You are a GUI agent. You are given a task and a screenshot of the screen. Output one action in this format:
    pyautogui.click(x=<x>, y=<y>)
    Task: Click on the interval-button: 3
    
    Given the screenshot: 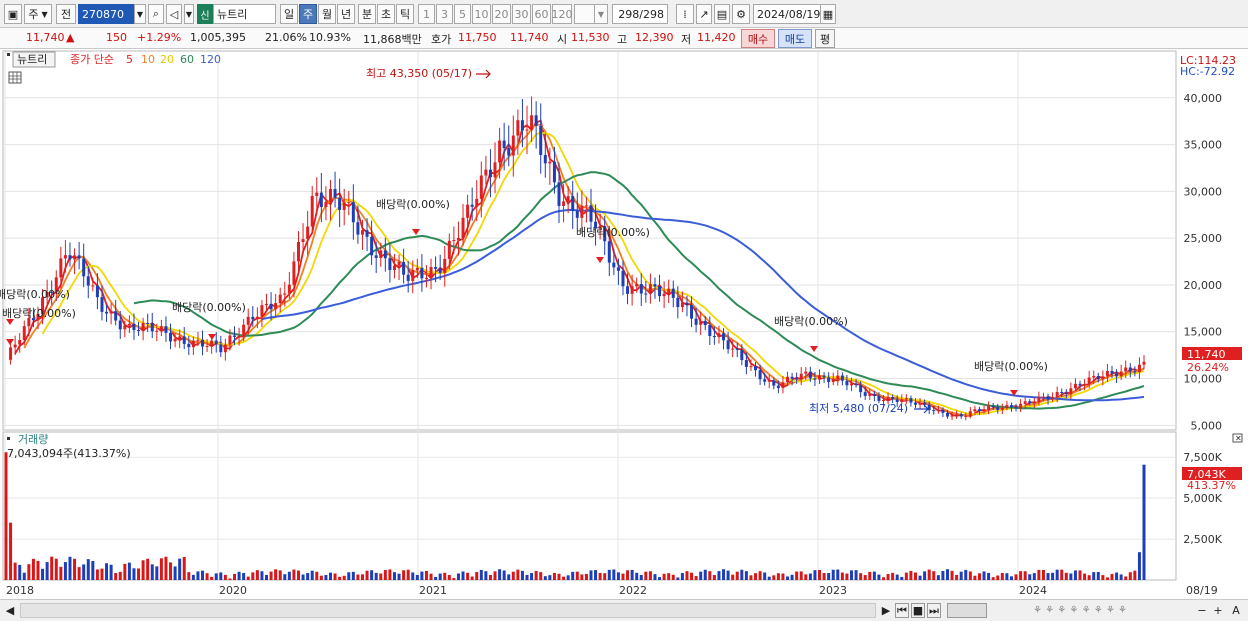 What is the action you would take?
    pyautogui.click(x=444, y=14)
    